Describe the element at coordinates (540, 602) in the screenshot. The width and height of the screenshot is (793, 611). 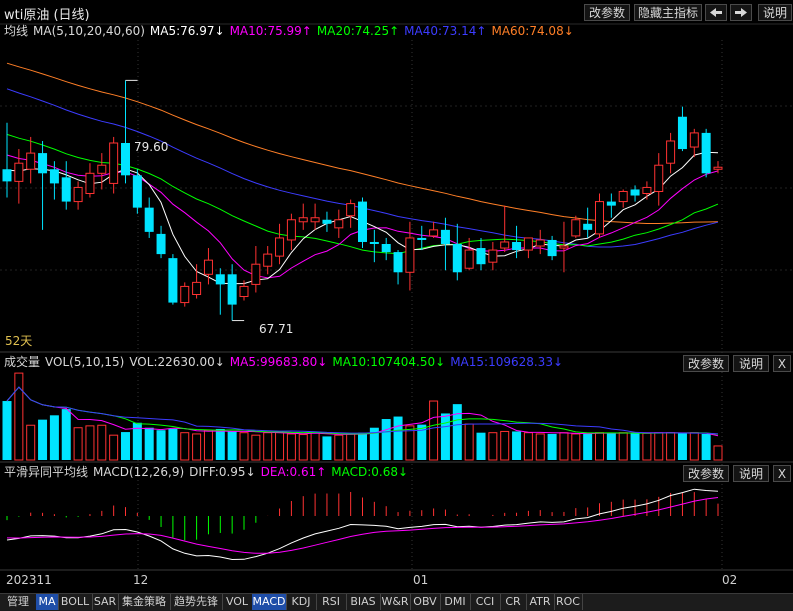
I see `tab-atr: ATR` at that location.